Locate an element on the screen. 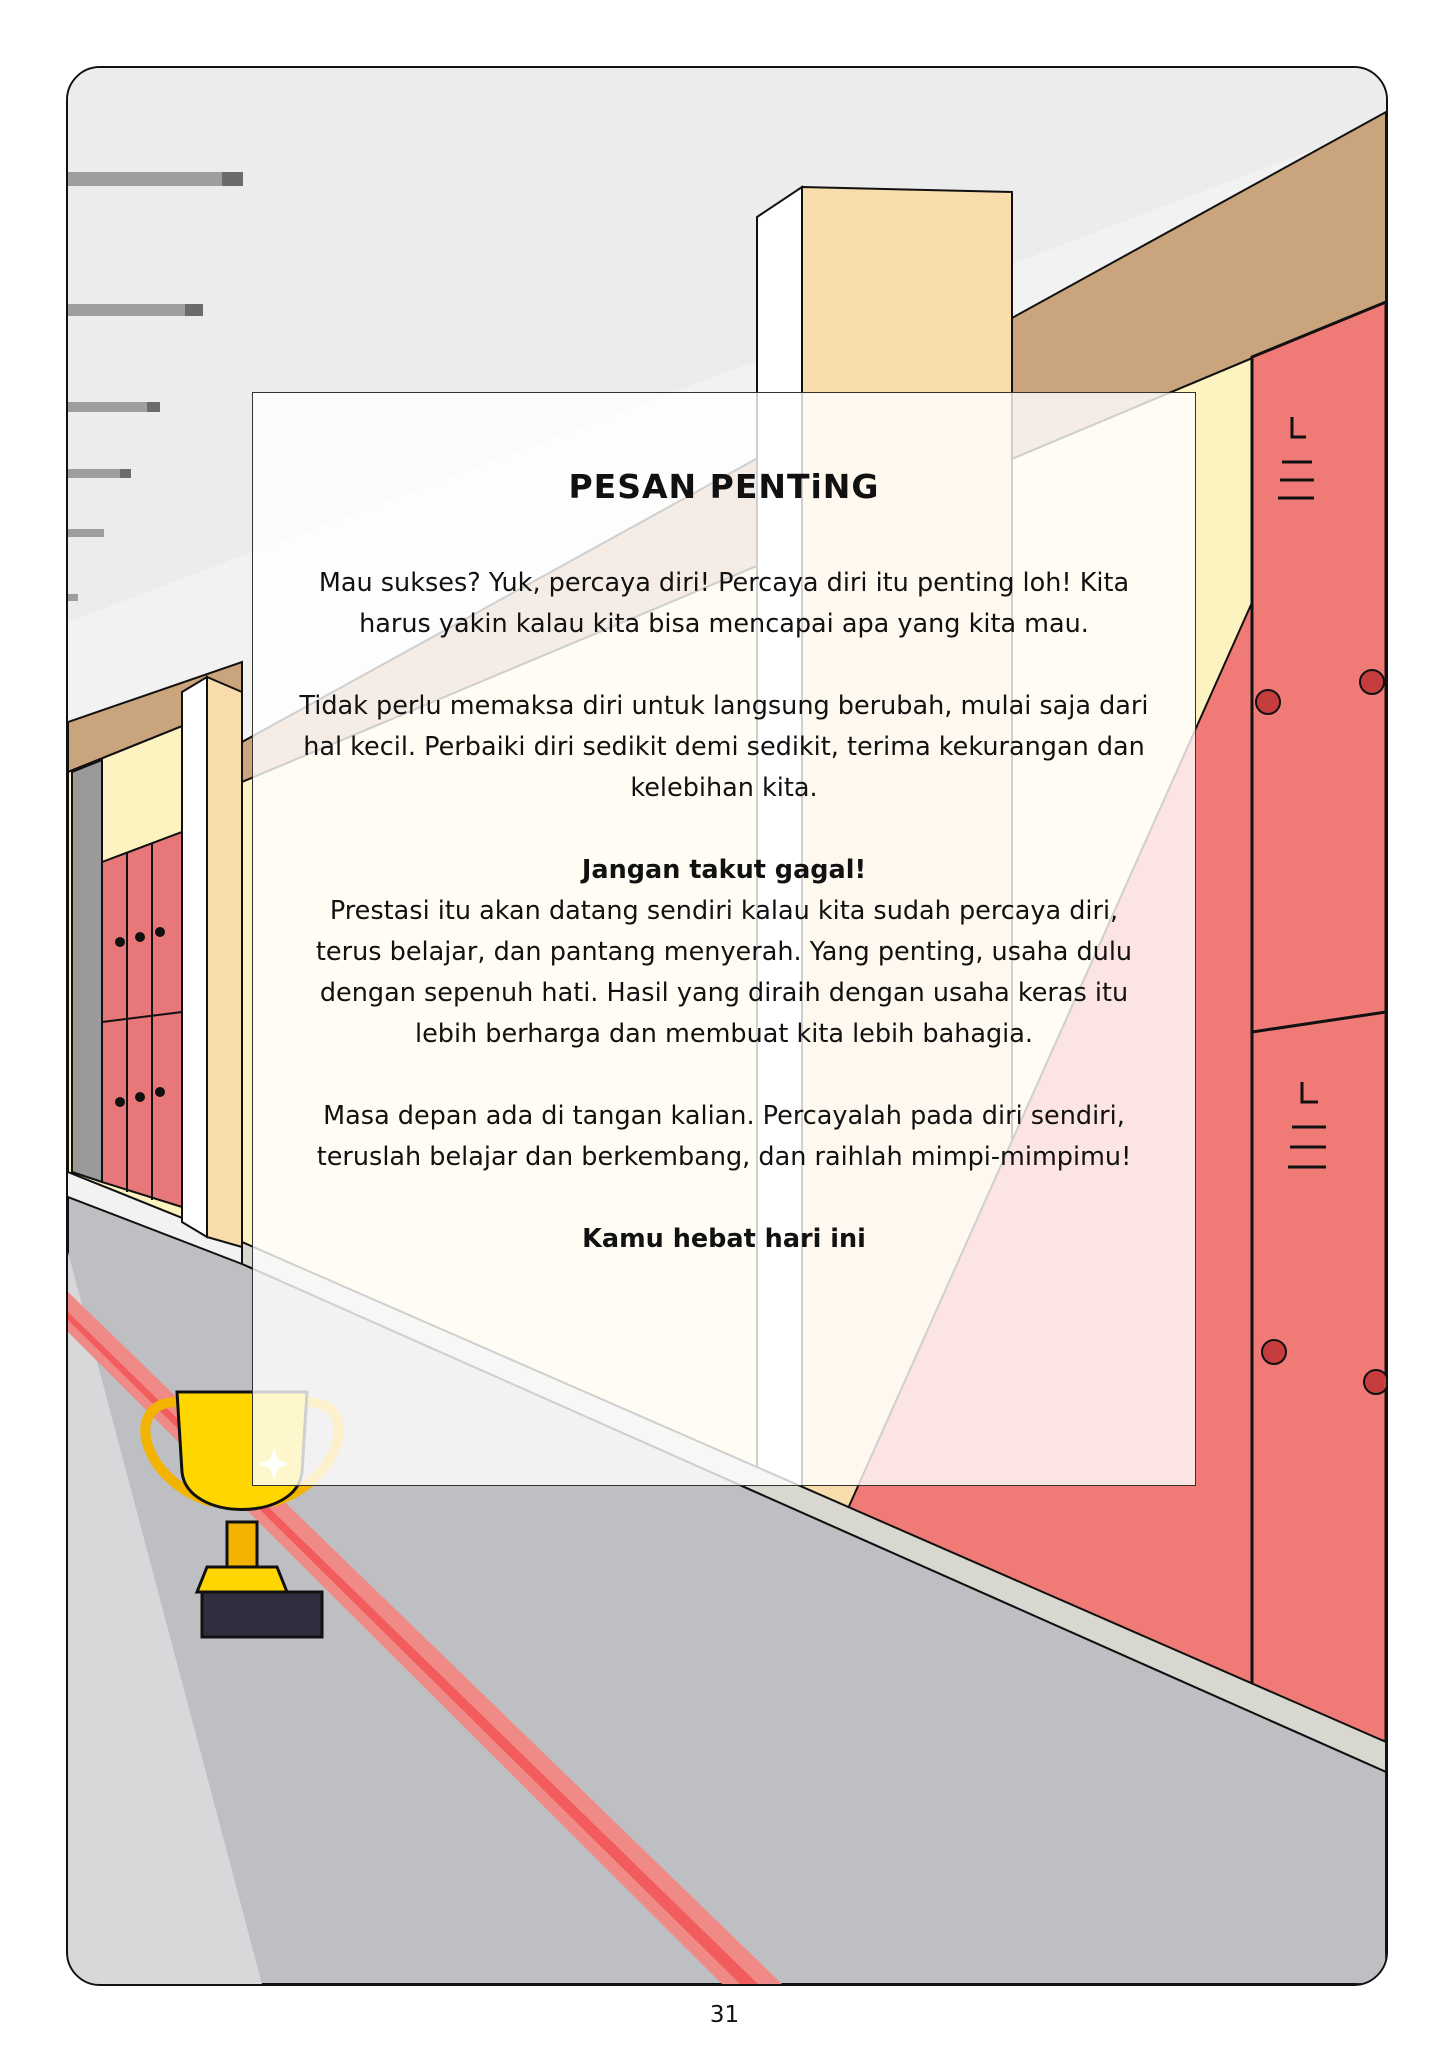 Image resolution: width=1449 pixels, height=2048 pixels. page-number: 31 is located at coordinates (724, 2015).